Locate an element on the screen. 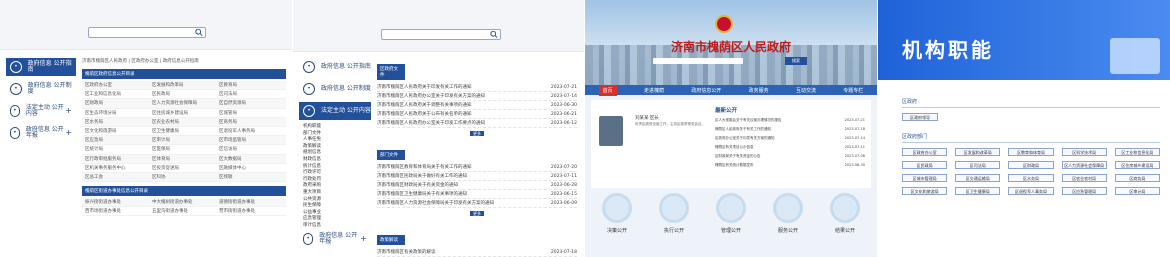 The height and width of the screenshot is (257, 1170). sub-nav-item: 财政信息 is located at coordinates (335, 160).